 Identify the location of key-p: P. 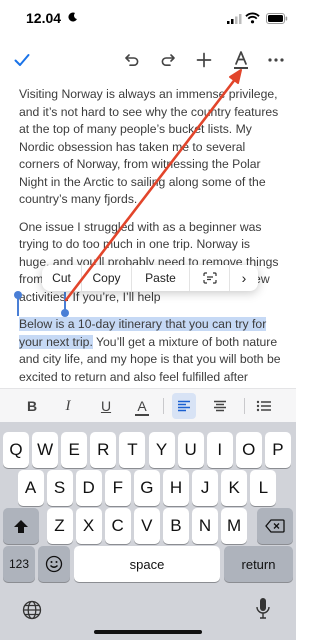
(277, 450).